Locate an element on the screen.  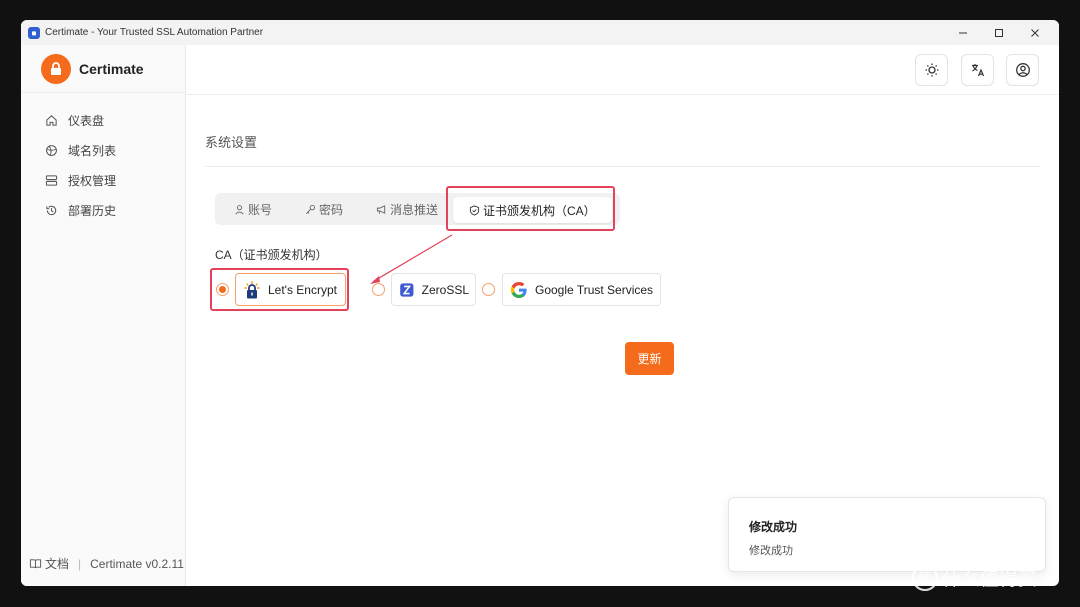
sidebar-item-domains: 域名列表 is located at coordinates (103, 150).